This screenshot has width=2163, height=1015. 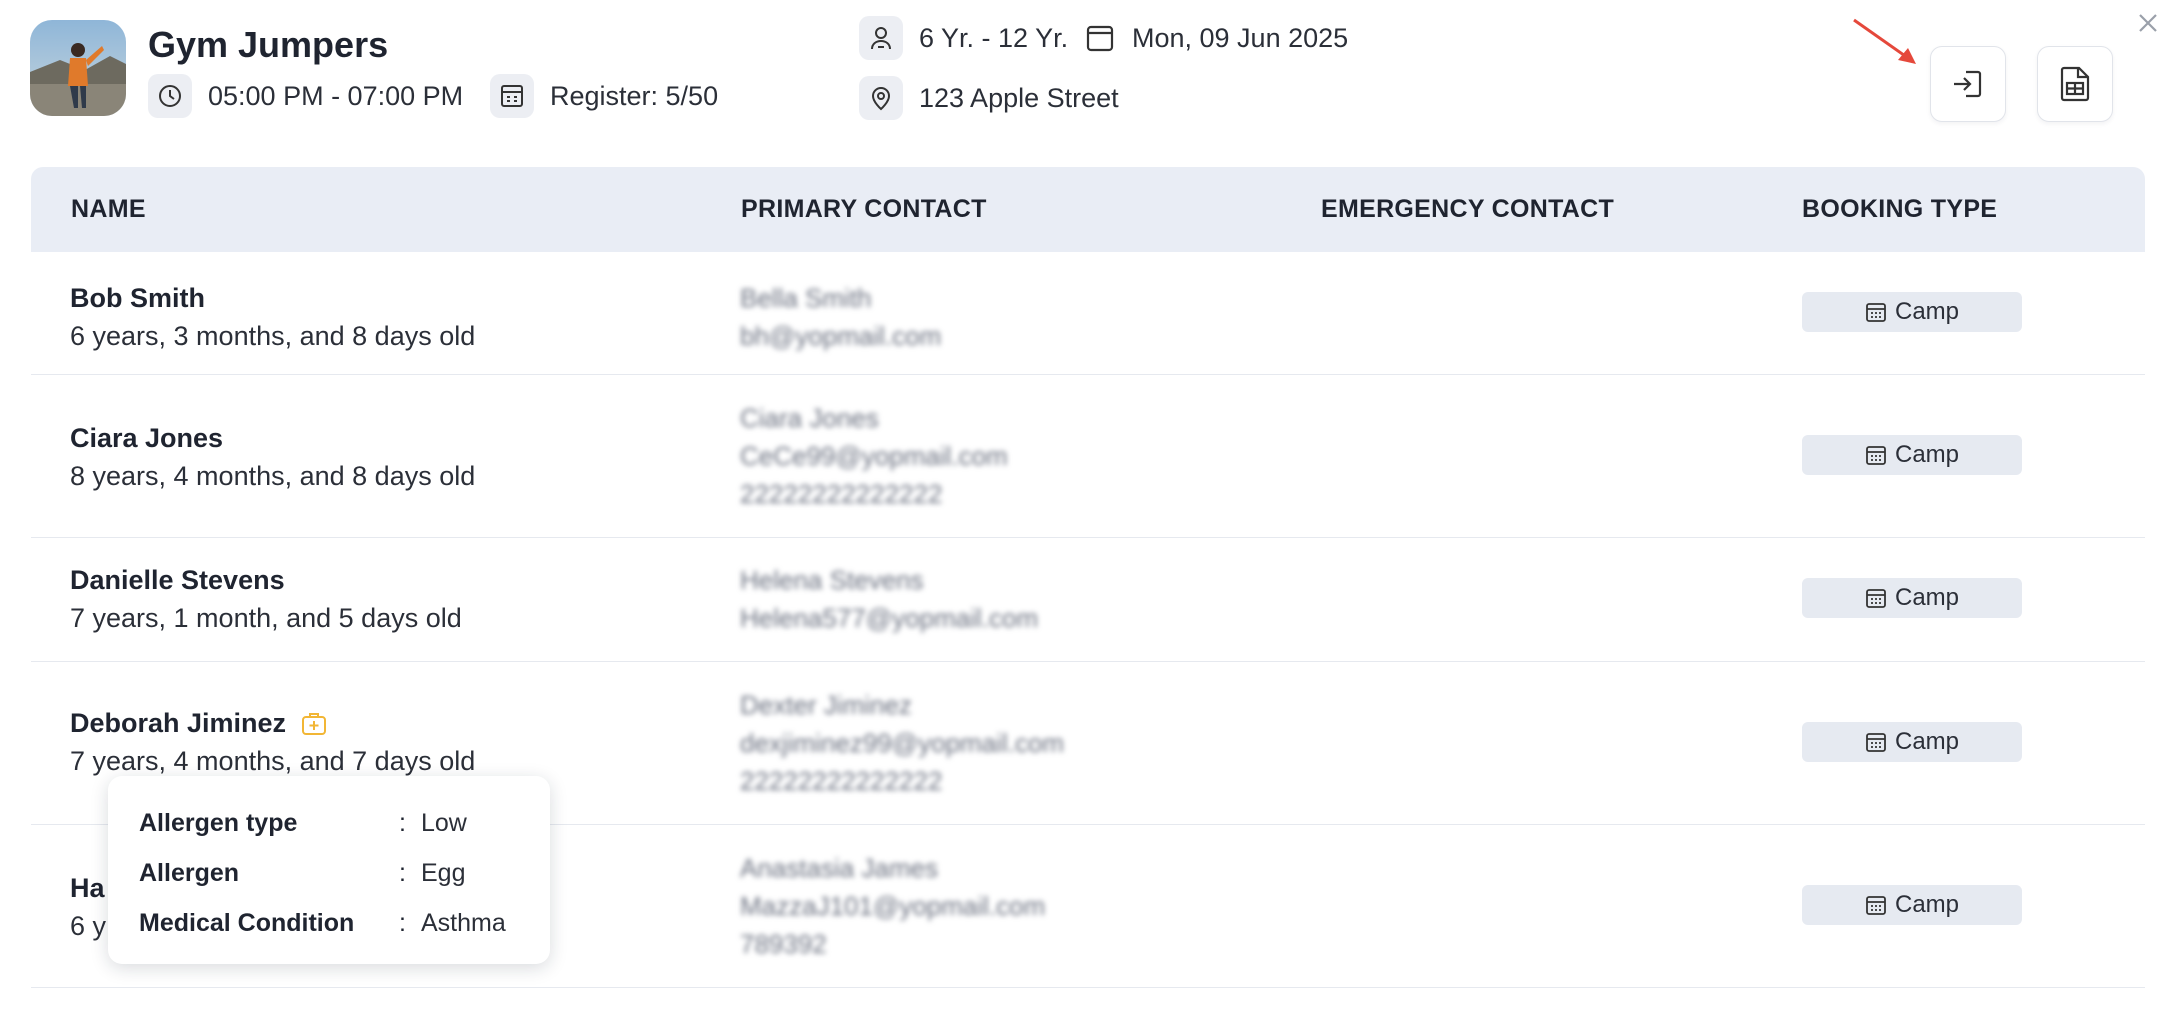 What do you see at coordinates (832, 580) in the screenshot?
I see `contact-name: Helena Stevens` at bounding box center [832, 580].